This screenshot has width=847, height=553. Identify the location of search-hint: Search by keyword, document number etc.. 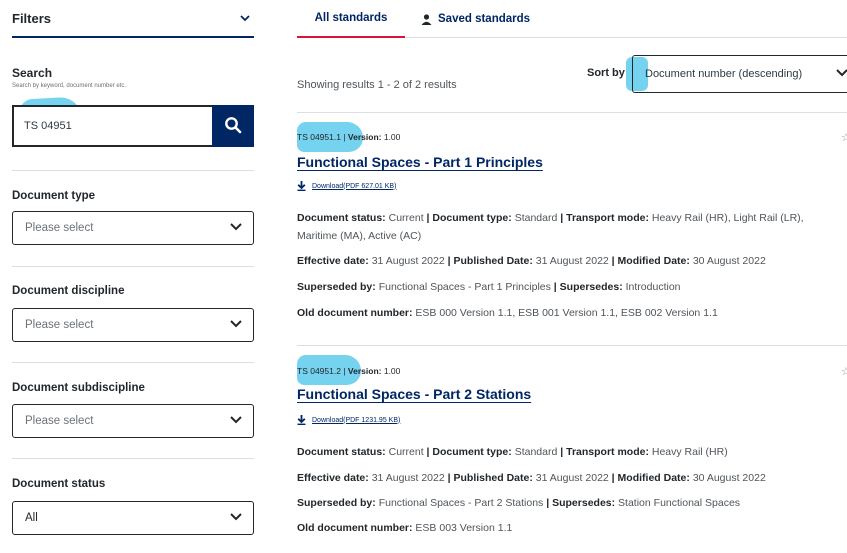
(69, 86).